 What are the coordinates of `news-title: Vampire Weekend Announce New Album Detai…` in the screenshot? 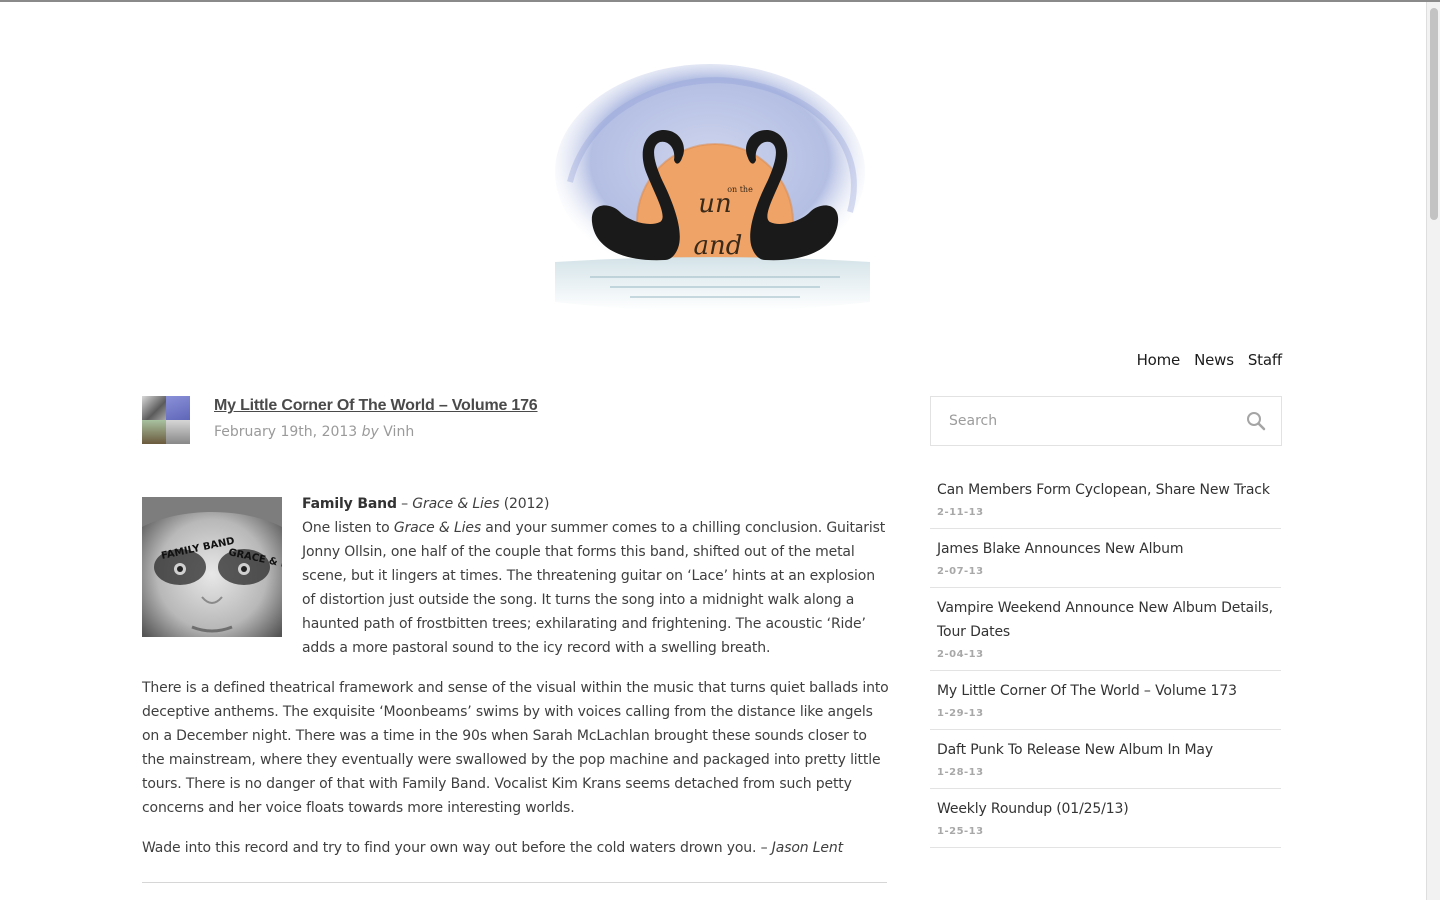 It's located at (1105, 620).